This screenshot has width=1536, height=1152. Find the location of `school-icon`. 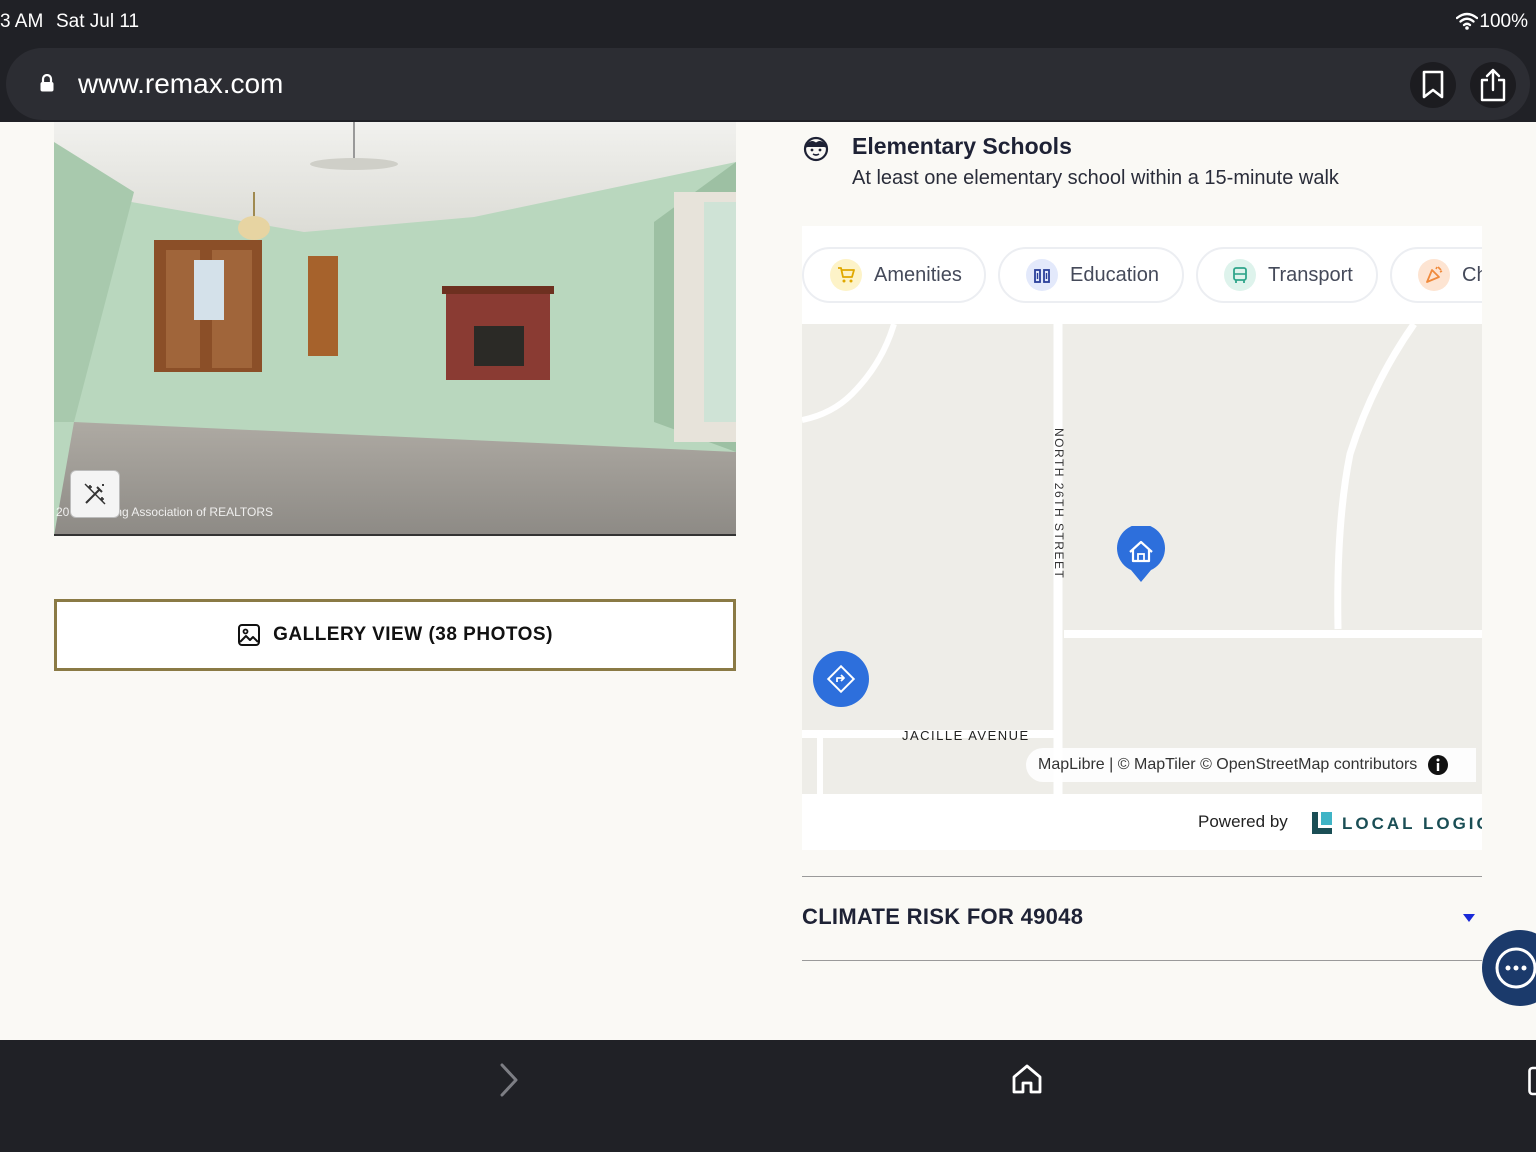

school-icon is located at coordinates (1042, 275).